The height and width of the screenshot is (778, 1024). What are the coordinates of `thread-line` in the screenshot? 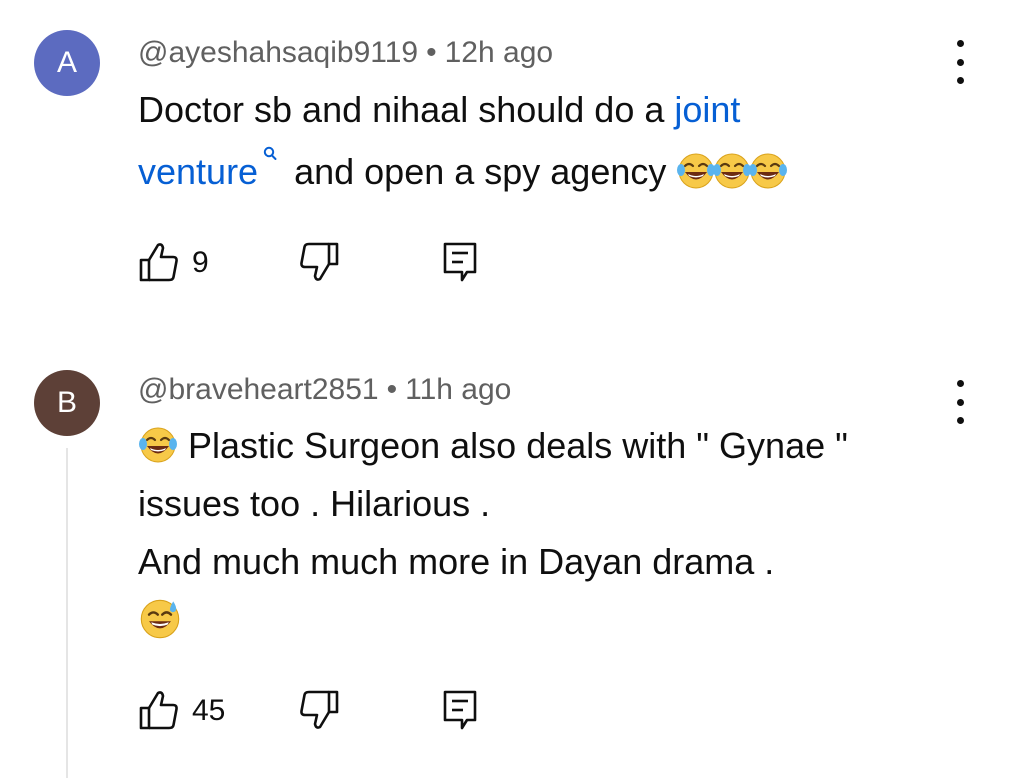 It's located at (67, 613).